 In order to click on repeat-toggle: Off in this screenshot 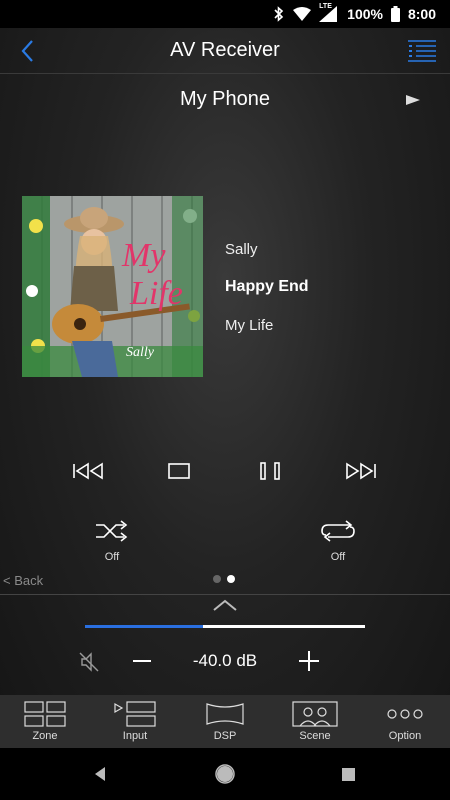, I will do `click(338, 541)`.